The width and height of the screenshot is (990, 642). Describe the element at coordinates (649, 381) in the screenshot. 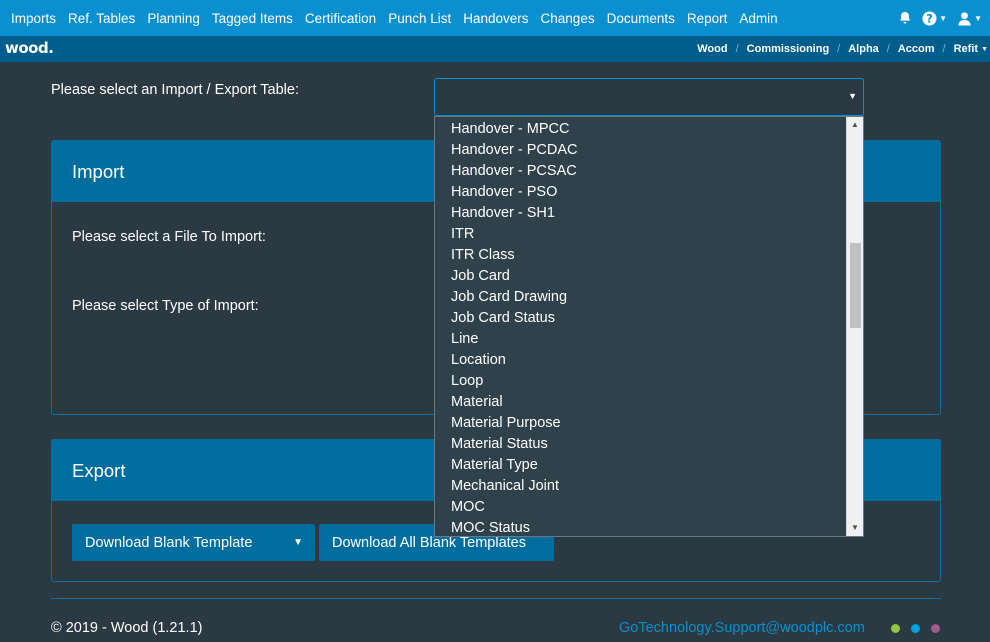

I see `dropdown-option: Loop` at that location.